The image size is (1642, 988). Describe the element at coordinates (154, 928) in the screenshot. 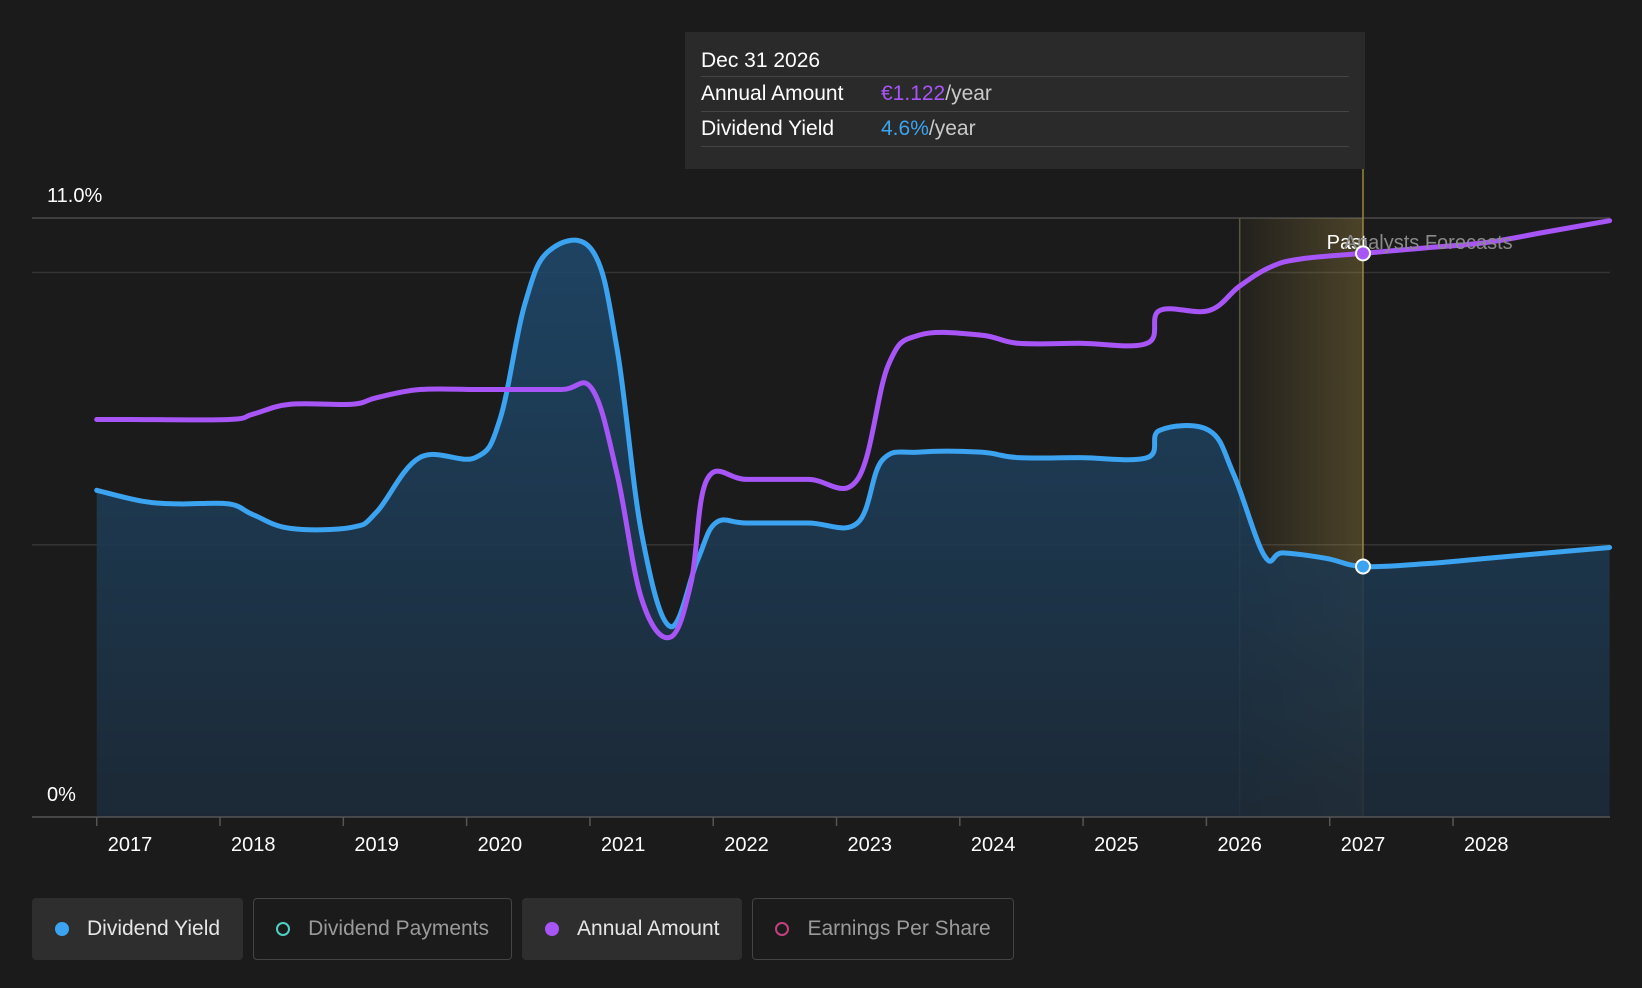

I see `legend-label: Dividend Yield` at that location.